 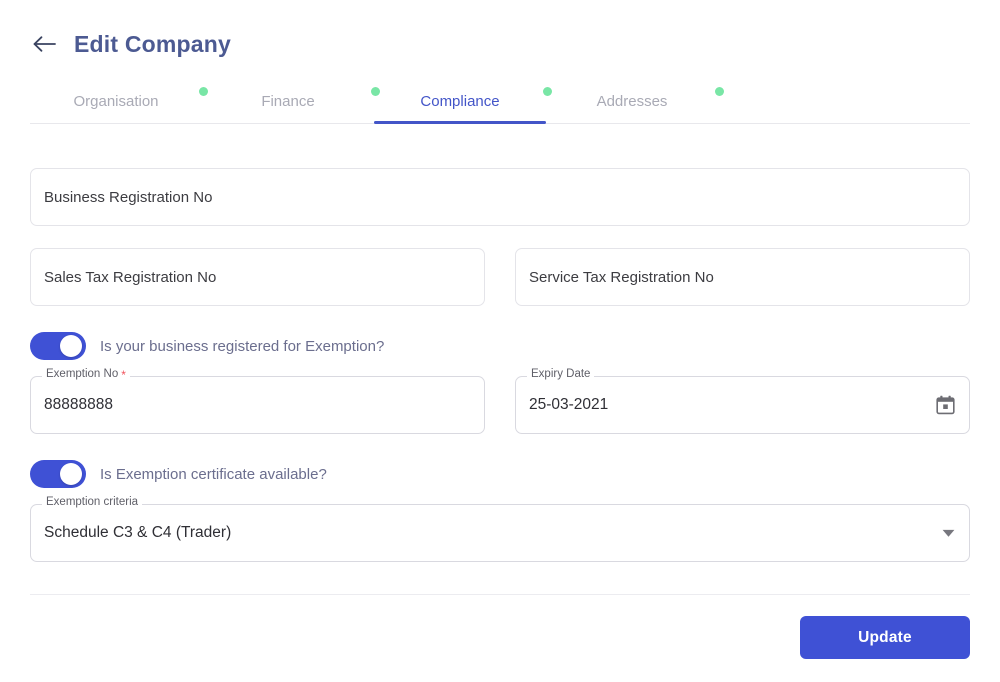 I want to click on tab-underline-active, so click(x=460, y=122).